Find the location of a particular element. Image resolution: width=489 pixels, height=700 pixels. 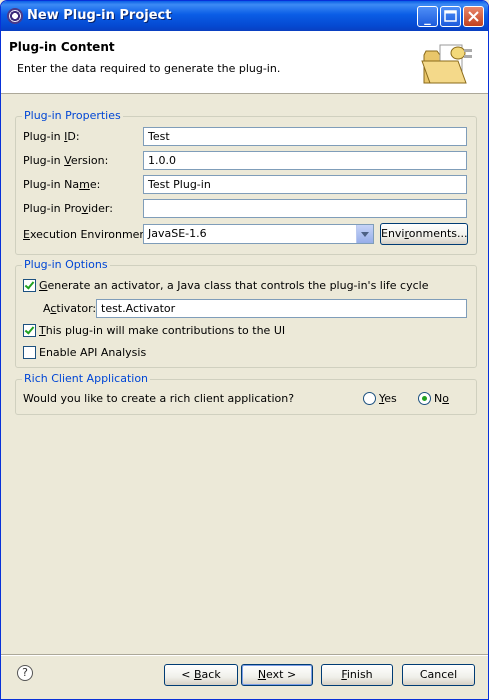

minimize-button: _ is located at coordinates (427, 16).